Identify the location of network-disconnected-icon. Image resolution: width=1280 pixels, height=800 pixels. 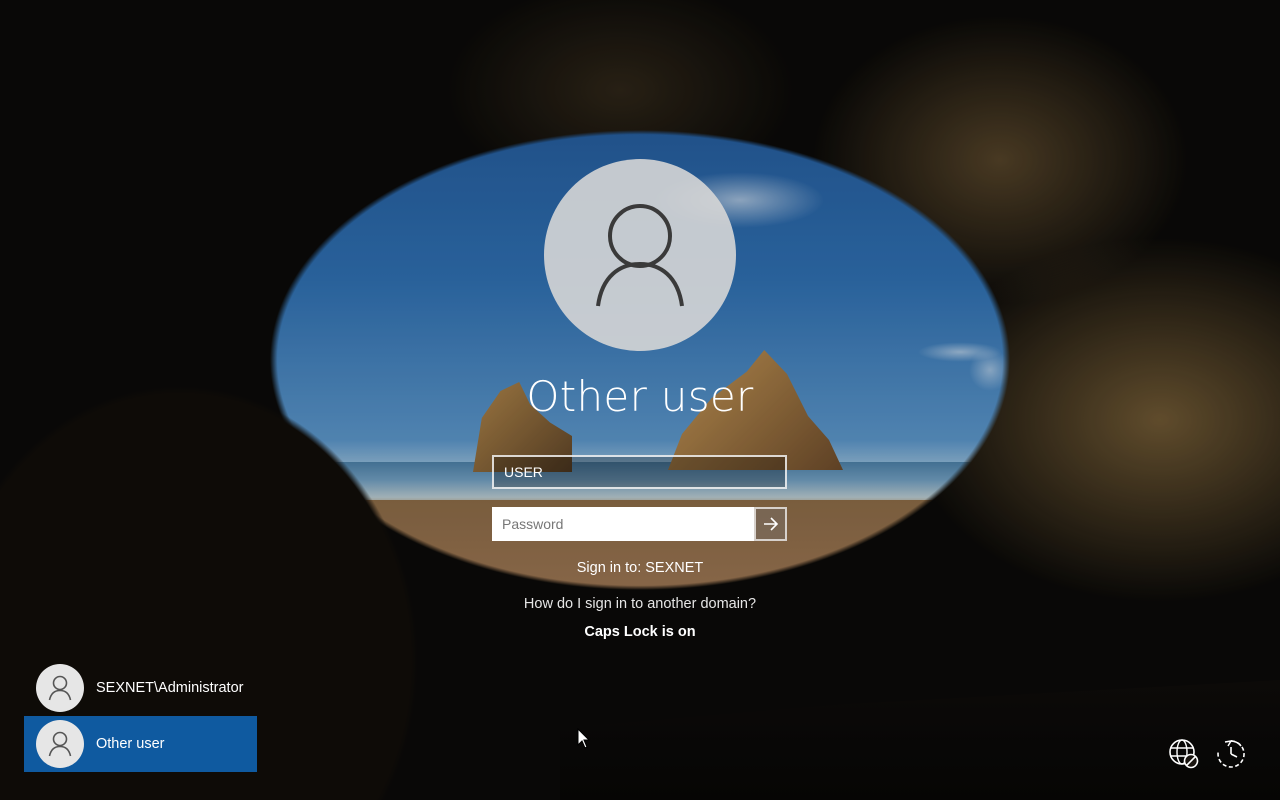
(1184, 754).